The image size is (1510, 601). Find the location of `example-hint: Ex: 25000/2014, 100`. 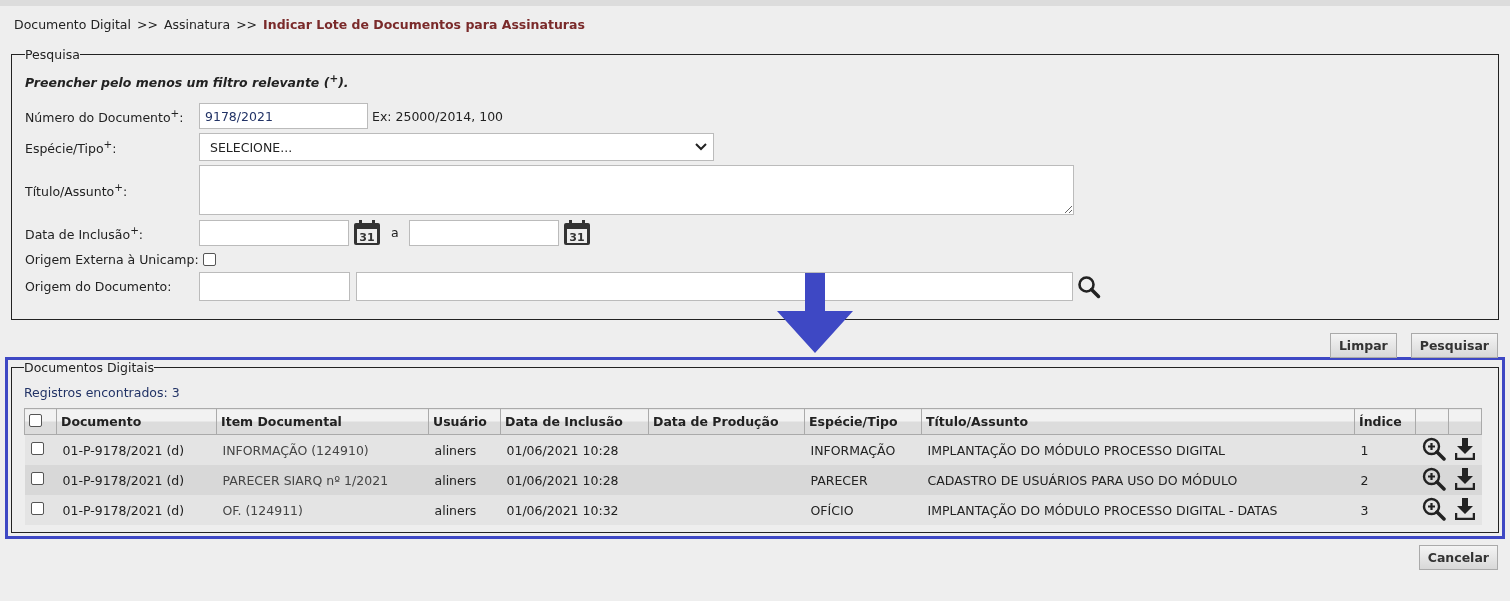

example-hint: Ex: 25000/2014, 100 is located at coordinates (438, 116).